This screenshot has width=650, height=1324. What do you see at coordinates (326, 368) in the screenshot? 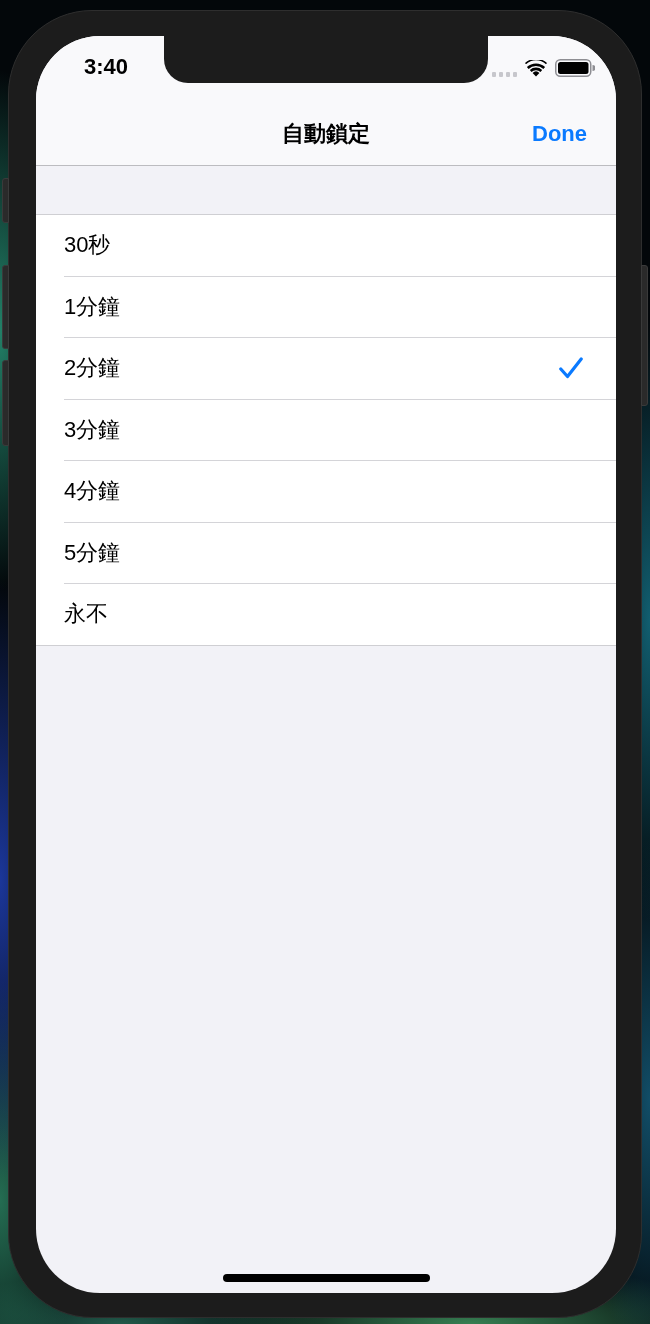
I see `list-row: 2分鐘` at bounding box center [326, 368].